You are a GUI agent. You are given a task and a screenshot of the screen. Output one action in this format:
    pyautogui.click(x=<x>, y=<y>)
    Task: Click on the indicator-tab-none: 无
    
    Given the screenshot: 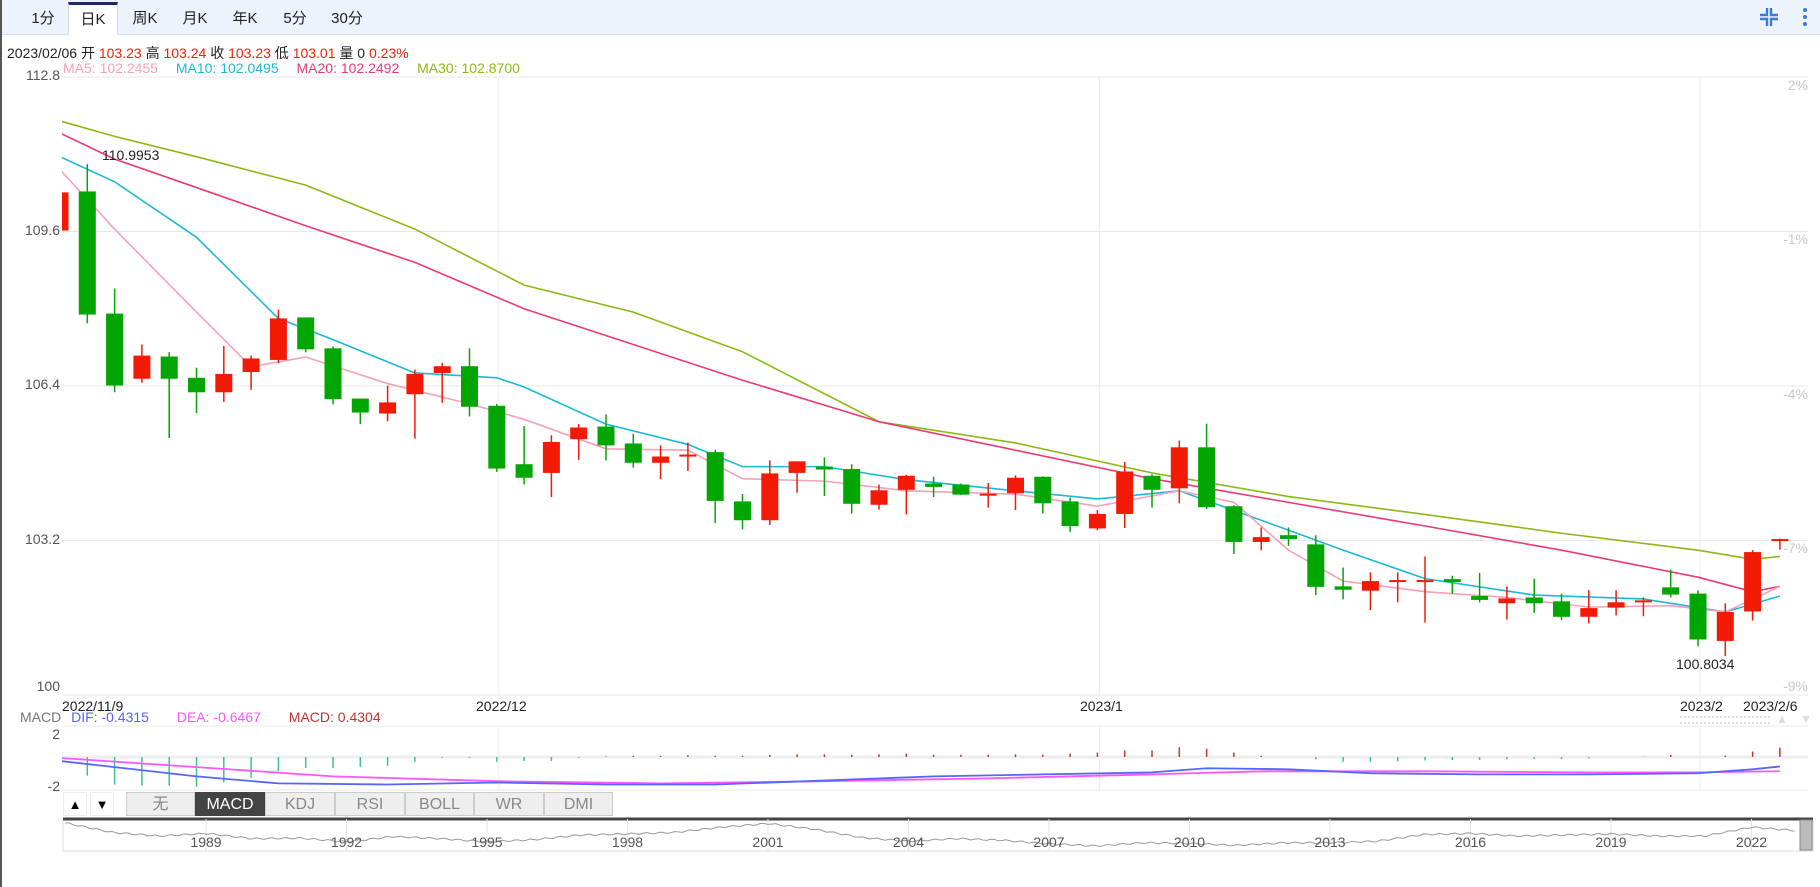 What is the action you would take?
    pyautogui.click(x=160, y=804)
    